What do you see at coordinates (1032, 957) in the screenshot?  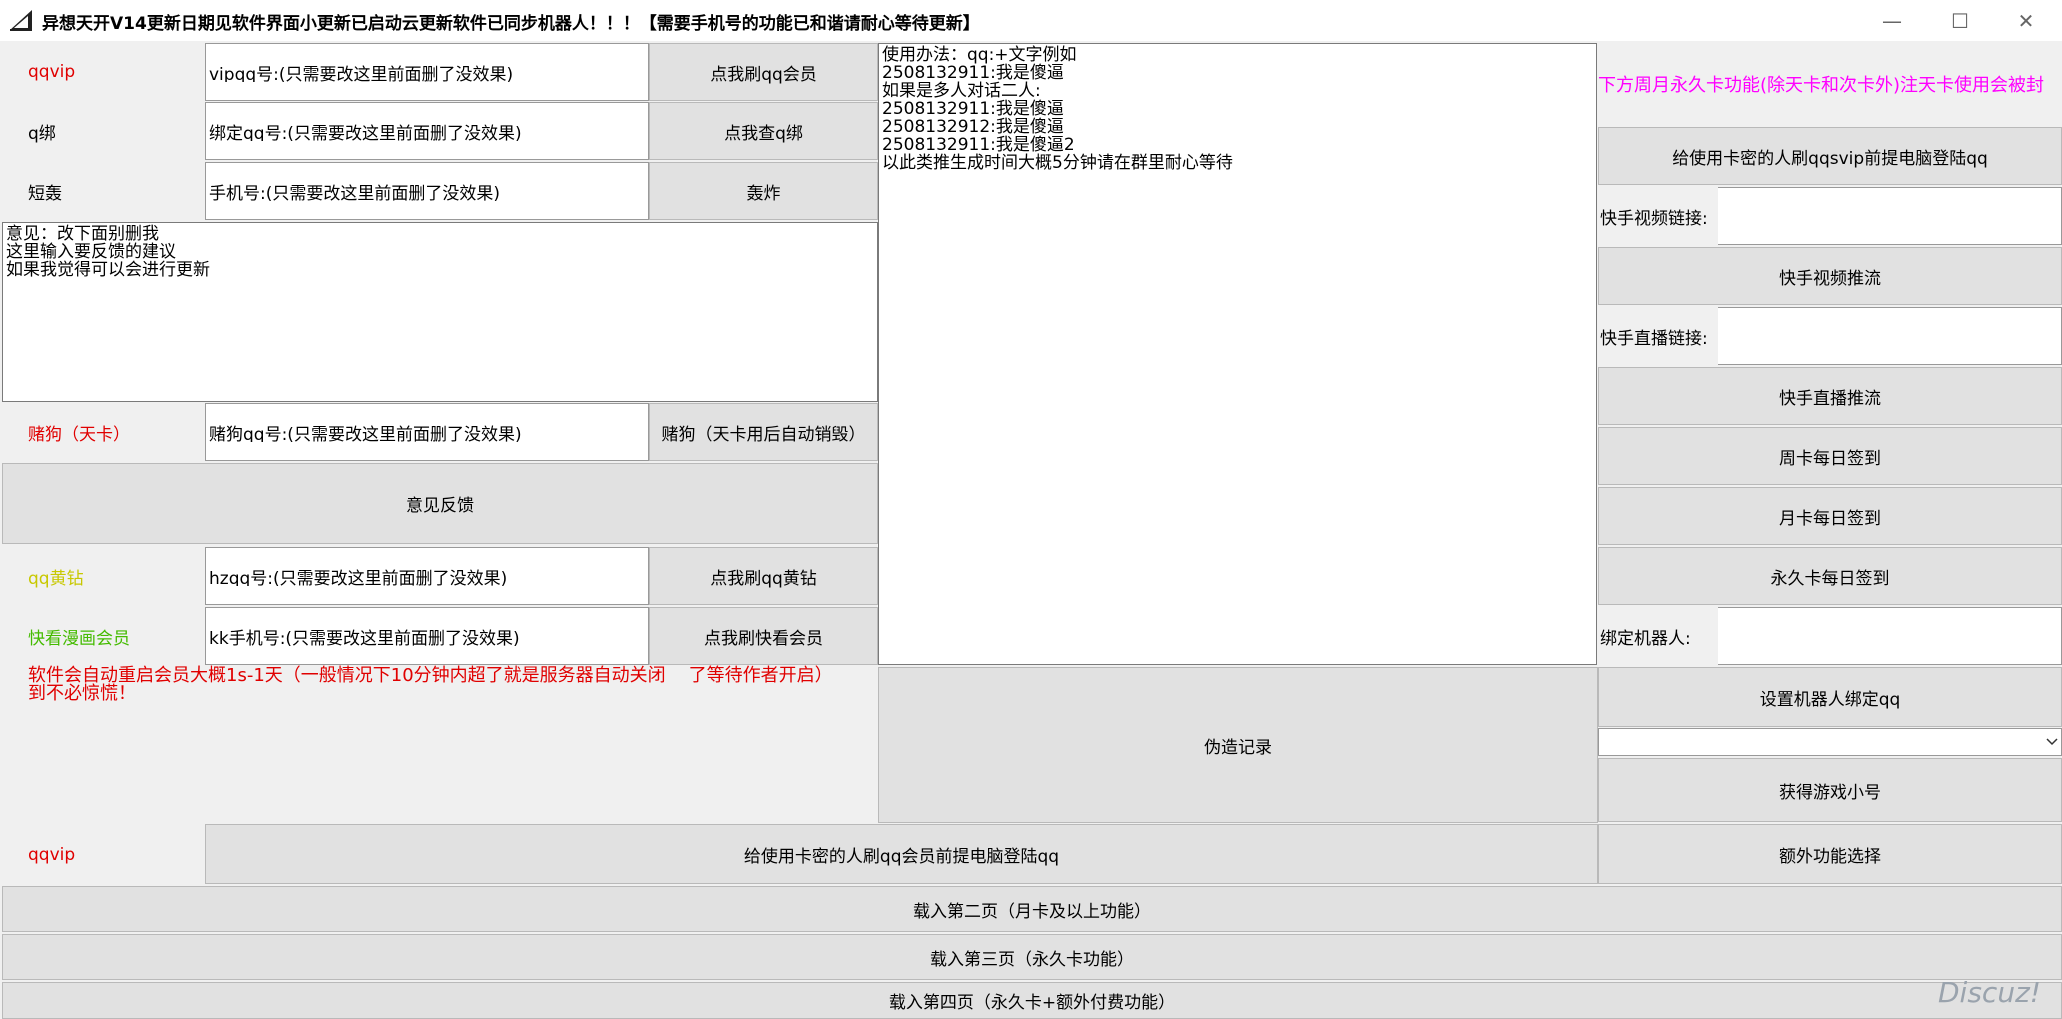 I see `load-page3-button: 载入第三页（永久卡功能）` at bounding box center [1032, 957].